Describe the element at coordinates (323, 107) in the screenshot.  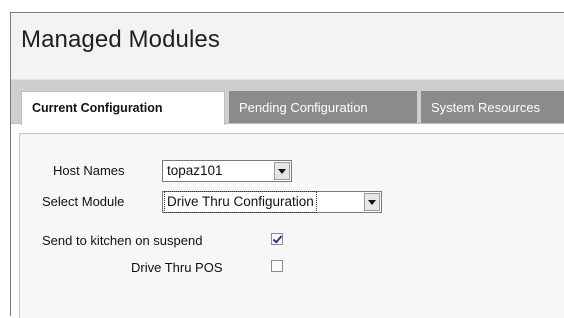
I see `tab-pending-configuration: Pending Configuration` at that location.